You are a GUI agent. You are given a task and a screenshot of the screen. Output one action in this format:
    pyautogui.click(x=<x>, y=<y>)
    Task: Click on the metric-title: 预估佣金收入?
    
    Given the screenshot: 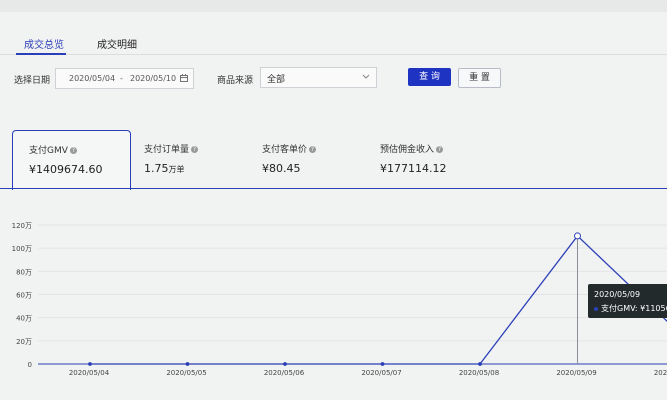 What is the action you would take?
    pyautogui.click(x=412, y=150)
    